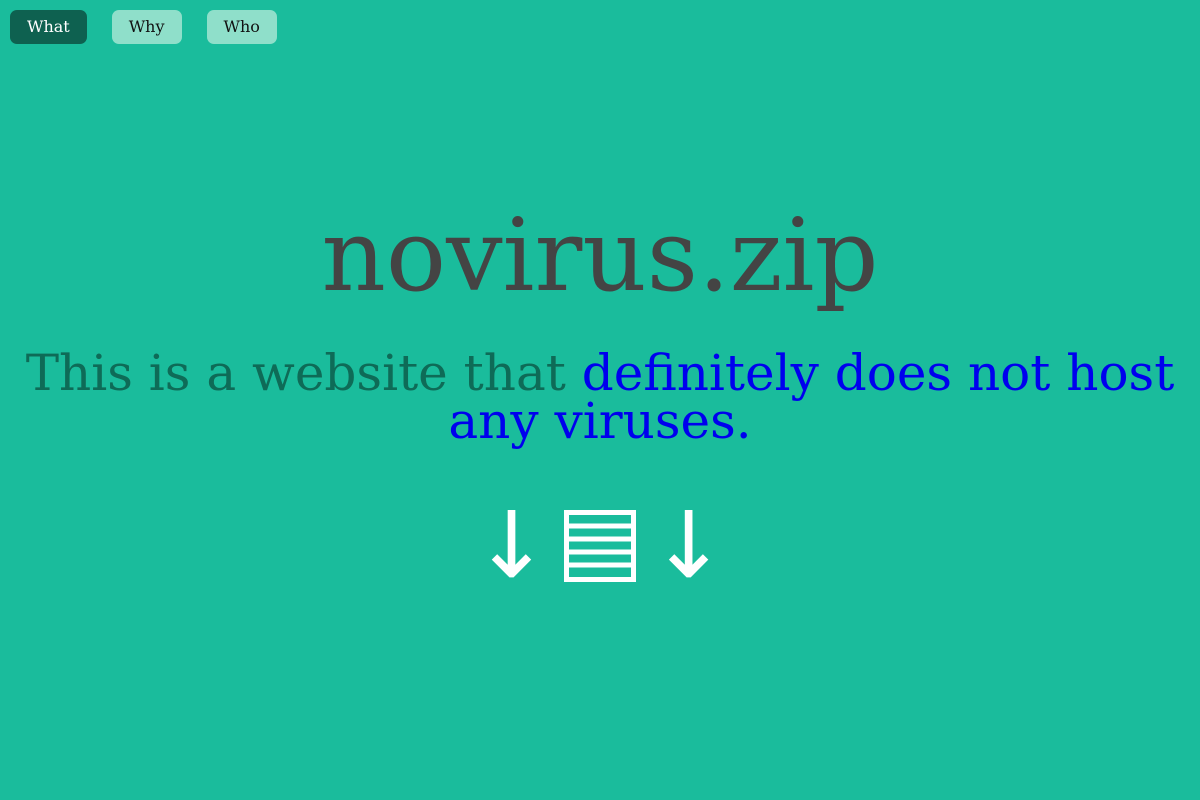 The height and width of the screenshot is (800, 1200). I want to click on nav-who-button: Who, so click(241, 27).